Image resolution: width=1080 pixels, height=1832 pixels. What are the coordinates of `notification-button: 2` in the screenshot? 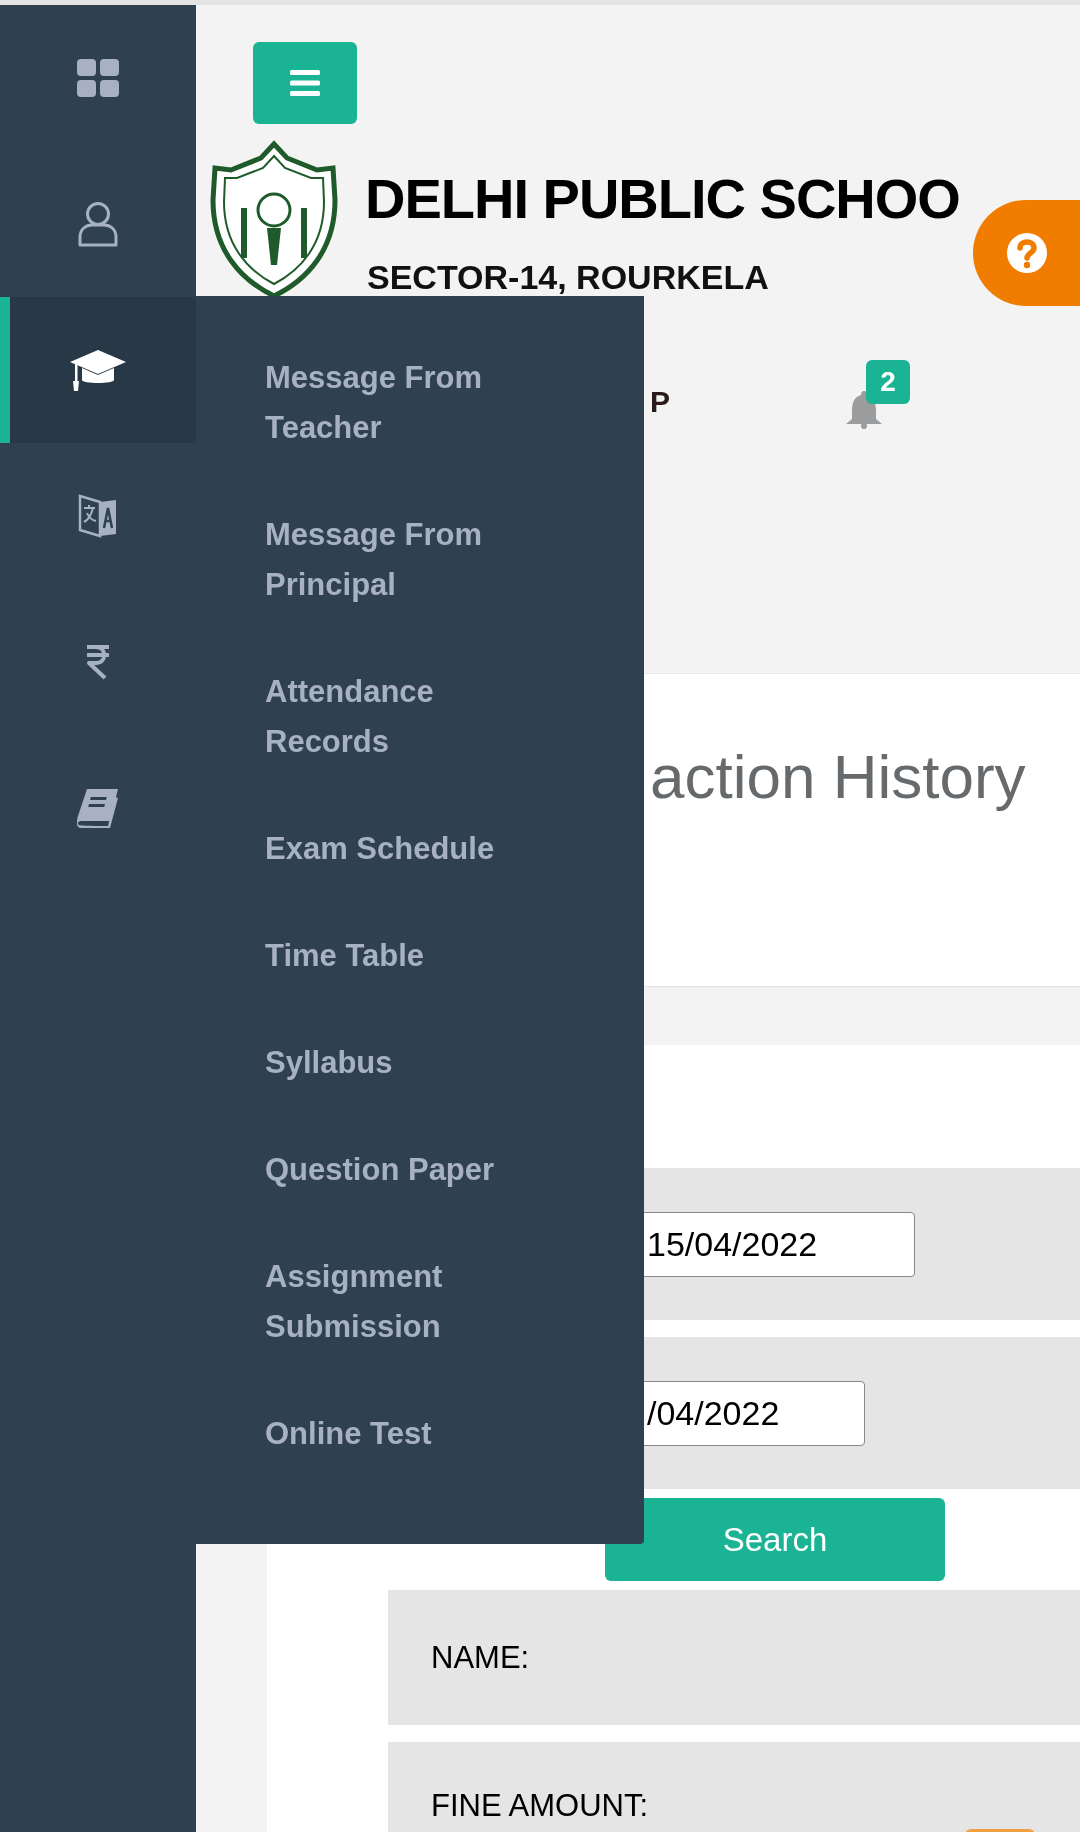 It's located at (879, 395).